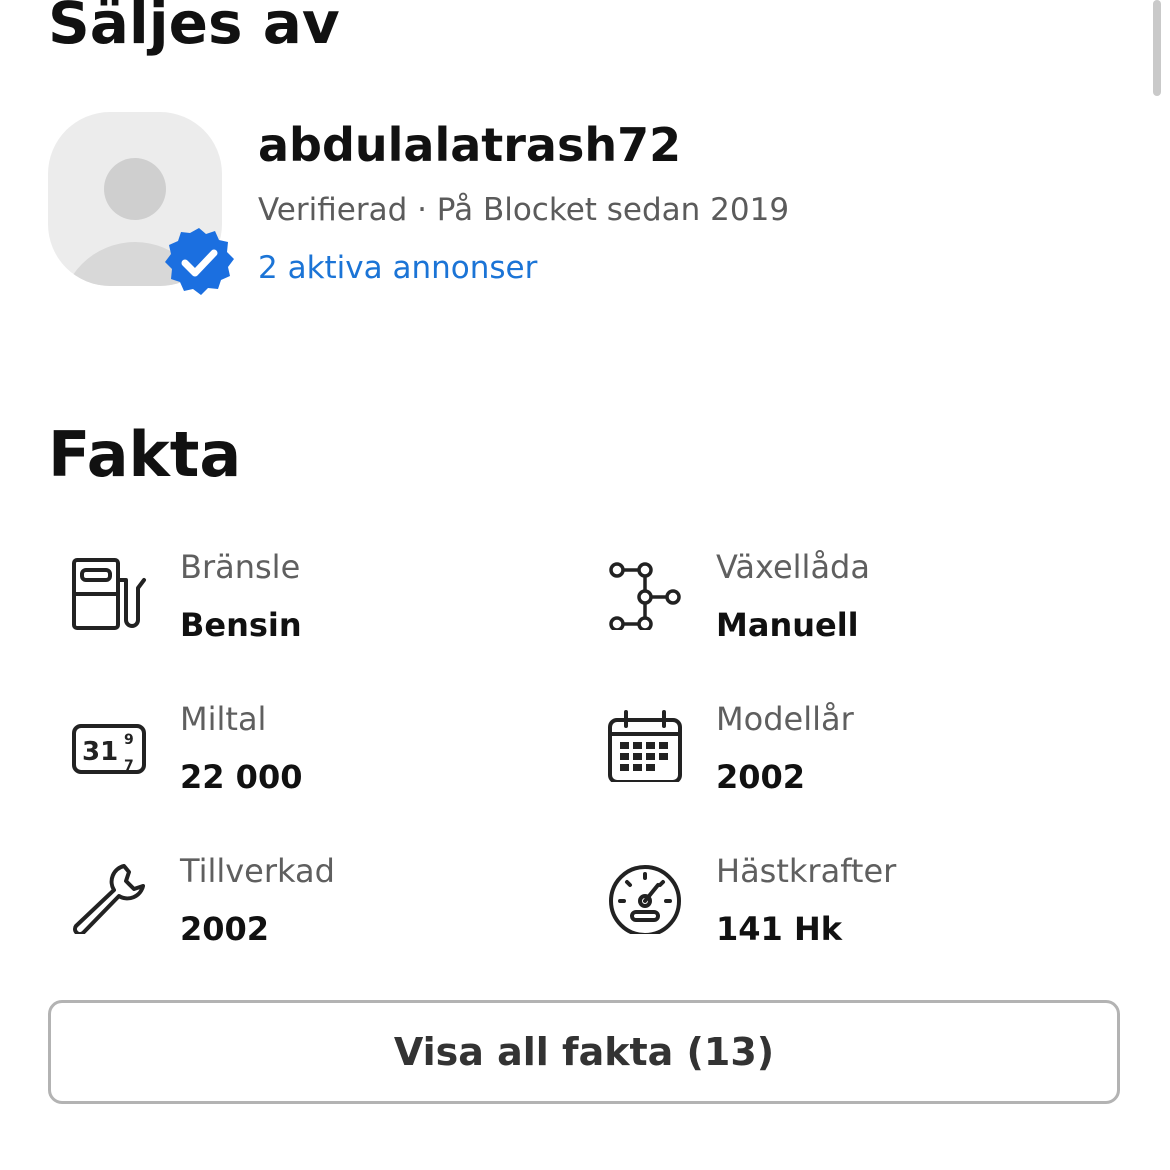 This screenshot has height=1170, width=1170. I want to click on fact-value: Manuell, so click(787, 625).